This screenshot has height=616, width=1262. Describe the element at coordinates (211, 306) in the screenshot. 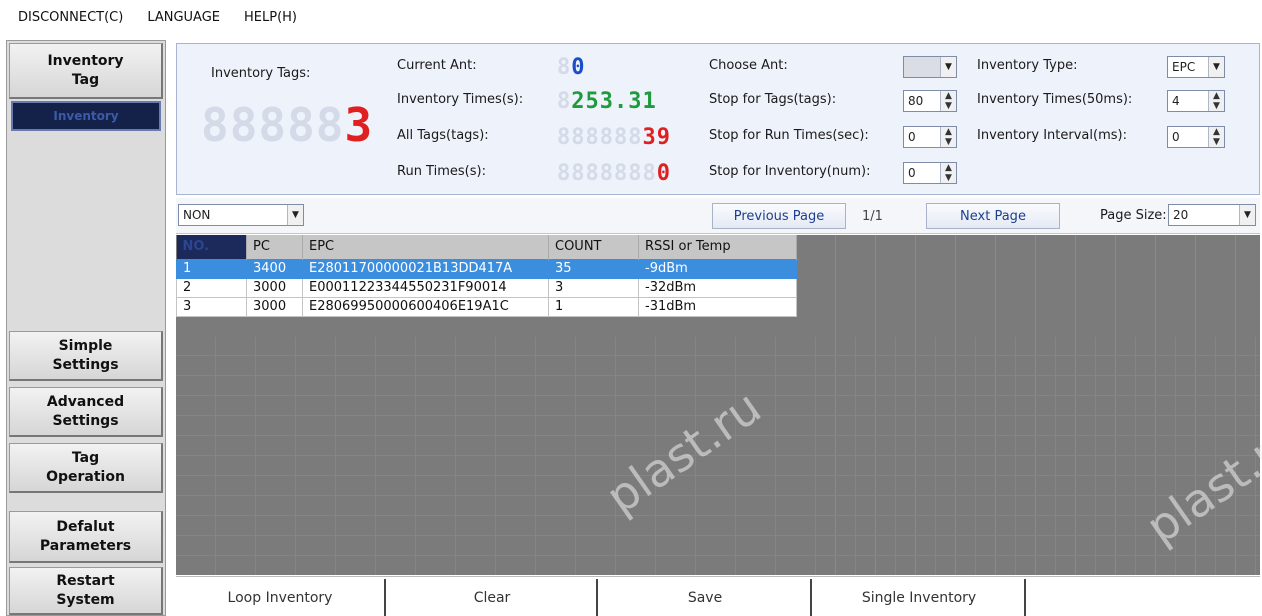

I see `cell-no: 3` at that location.